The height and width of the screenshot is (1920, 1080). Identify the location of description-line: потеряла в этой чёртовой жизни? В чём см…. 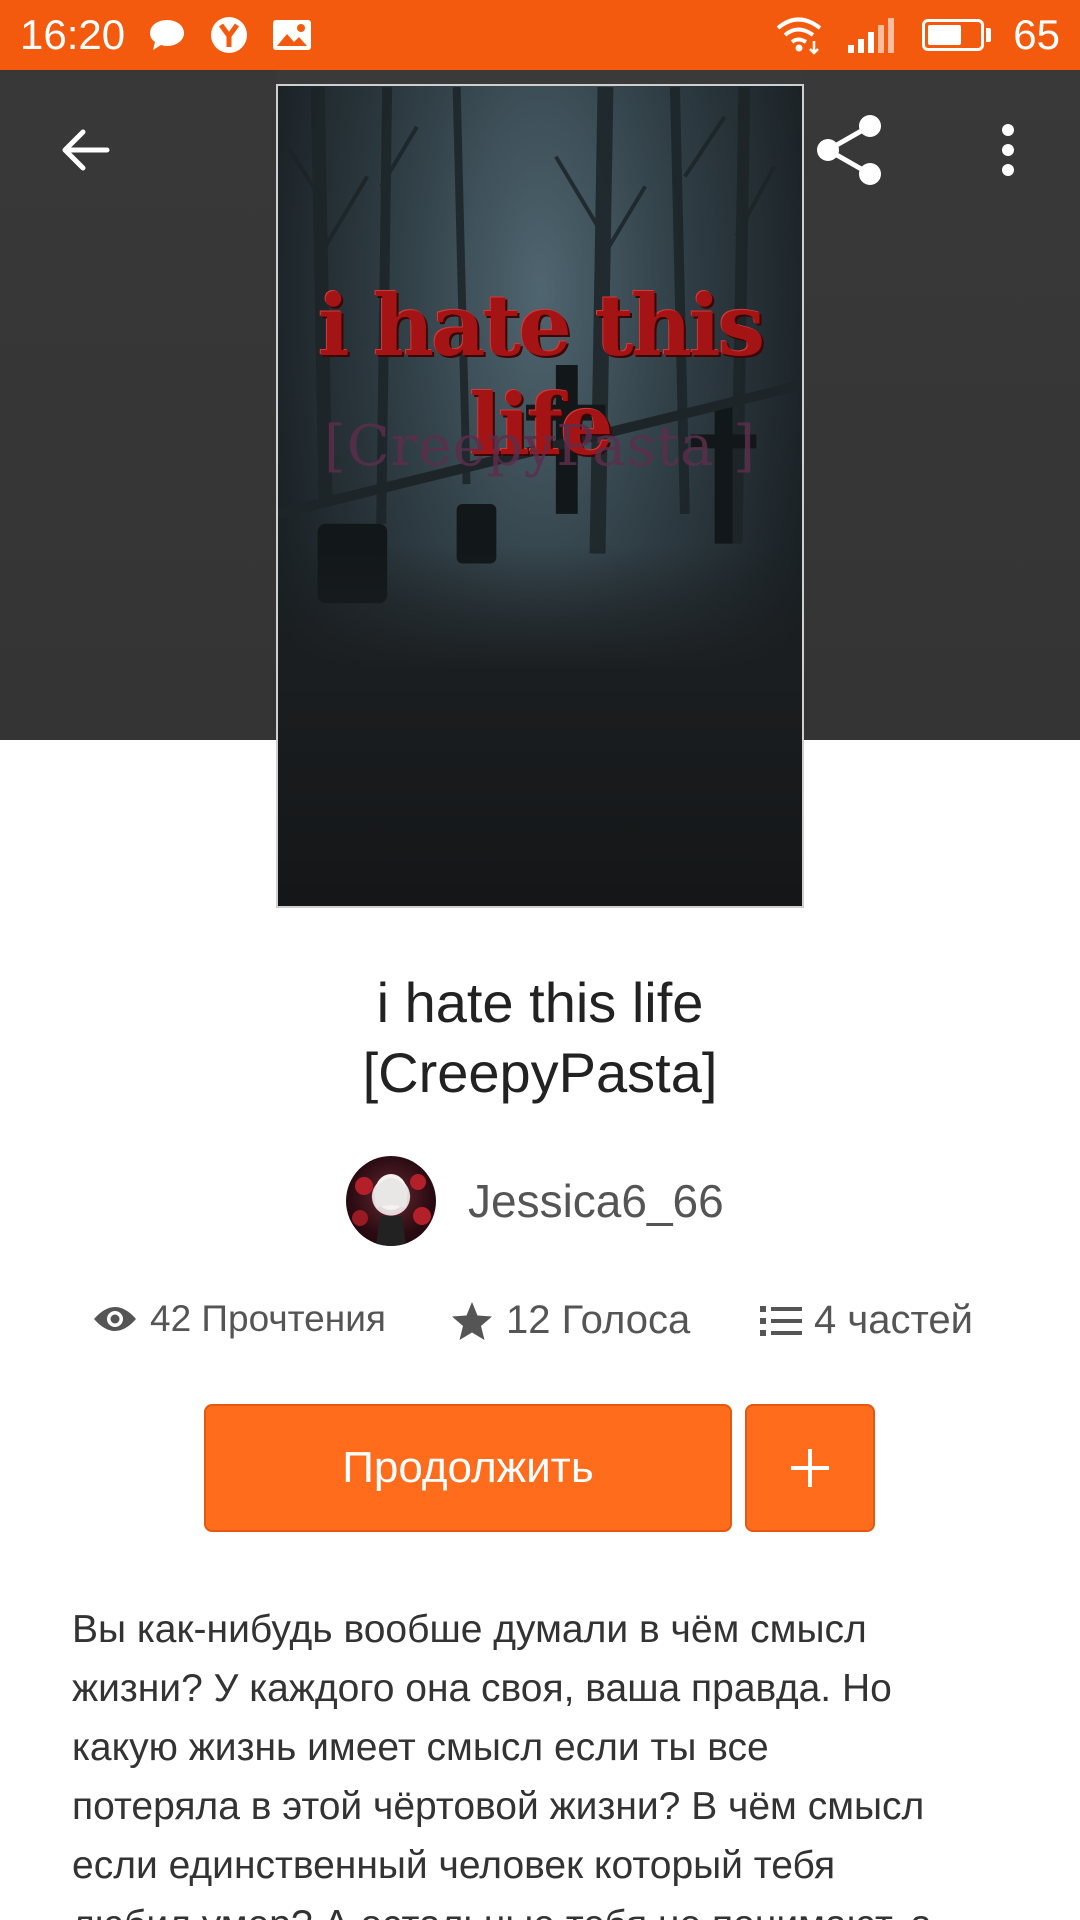
(498, 1806).